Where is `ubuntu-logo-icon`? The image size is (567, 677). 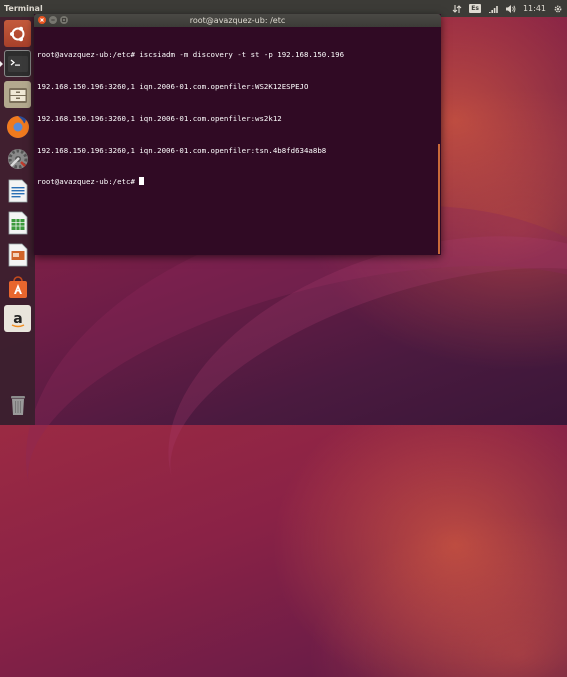
ubuntu-logo-icon is located at coordinates (16, 33).